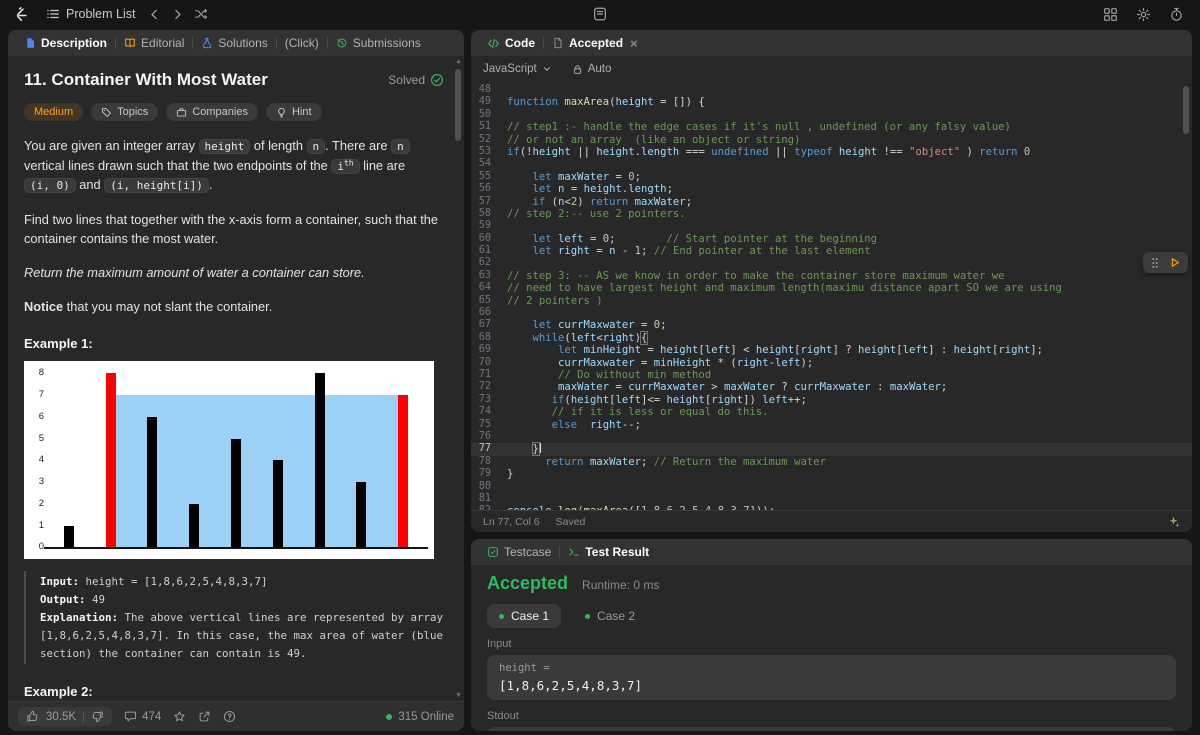  What do you see at coordinates (831, 263) in the screenshot?
I see `code-line: 62` at bounding box center [831, 263].